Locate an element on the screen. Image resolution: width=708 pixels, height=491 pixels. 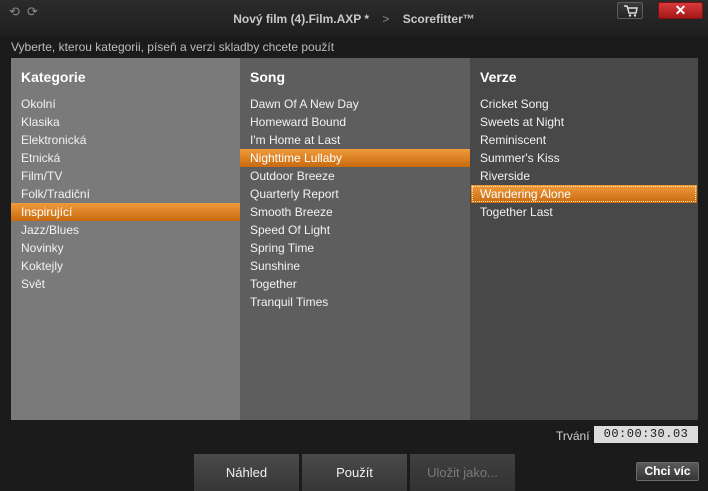
more-button: Chci víc is located at coordinates (667, 471).